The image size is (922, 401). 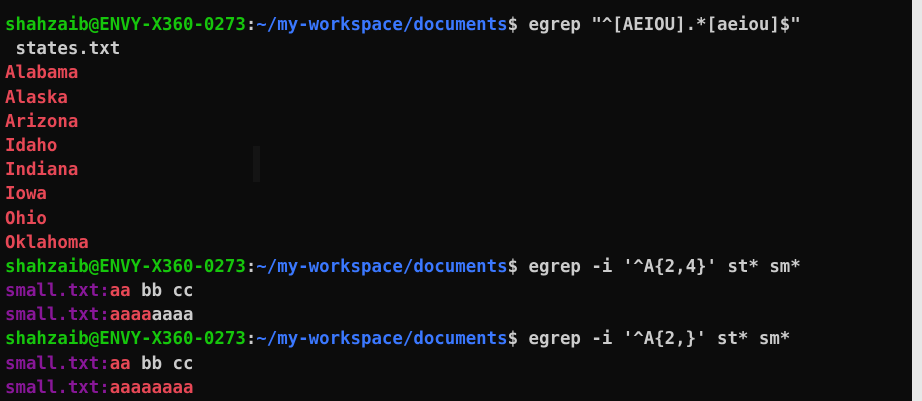 I want to click on output-line: Iowa, so click(x=26, y=194).